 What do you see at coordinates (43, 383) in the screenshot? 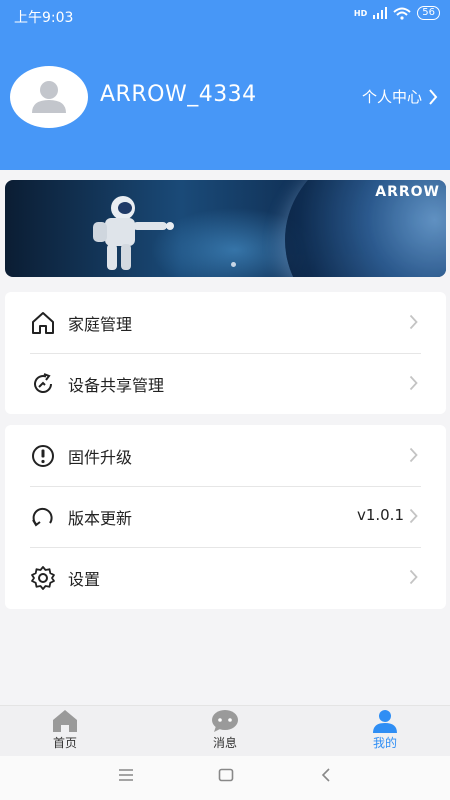
I see `share-icon` at bounding box center [43, 383].